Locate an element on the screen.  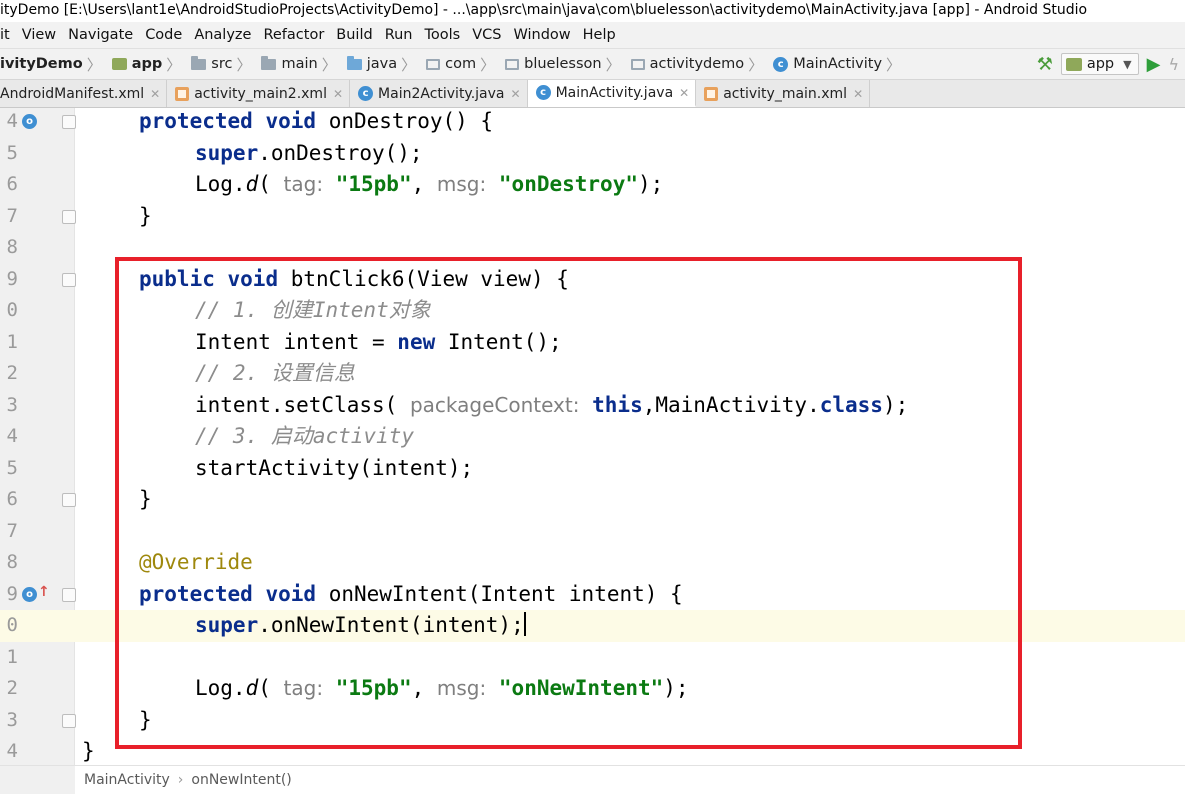
tab-activity-main-xml: activity_main.xml ✕ is located at coordinates (783, 93).